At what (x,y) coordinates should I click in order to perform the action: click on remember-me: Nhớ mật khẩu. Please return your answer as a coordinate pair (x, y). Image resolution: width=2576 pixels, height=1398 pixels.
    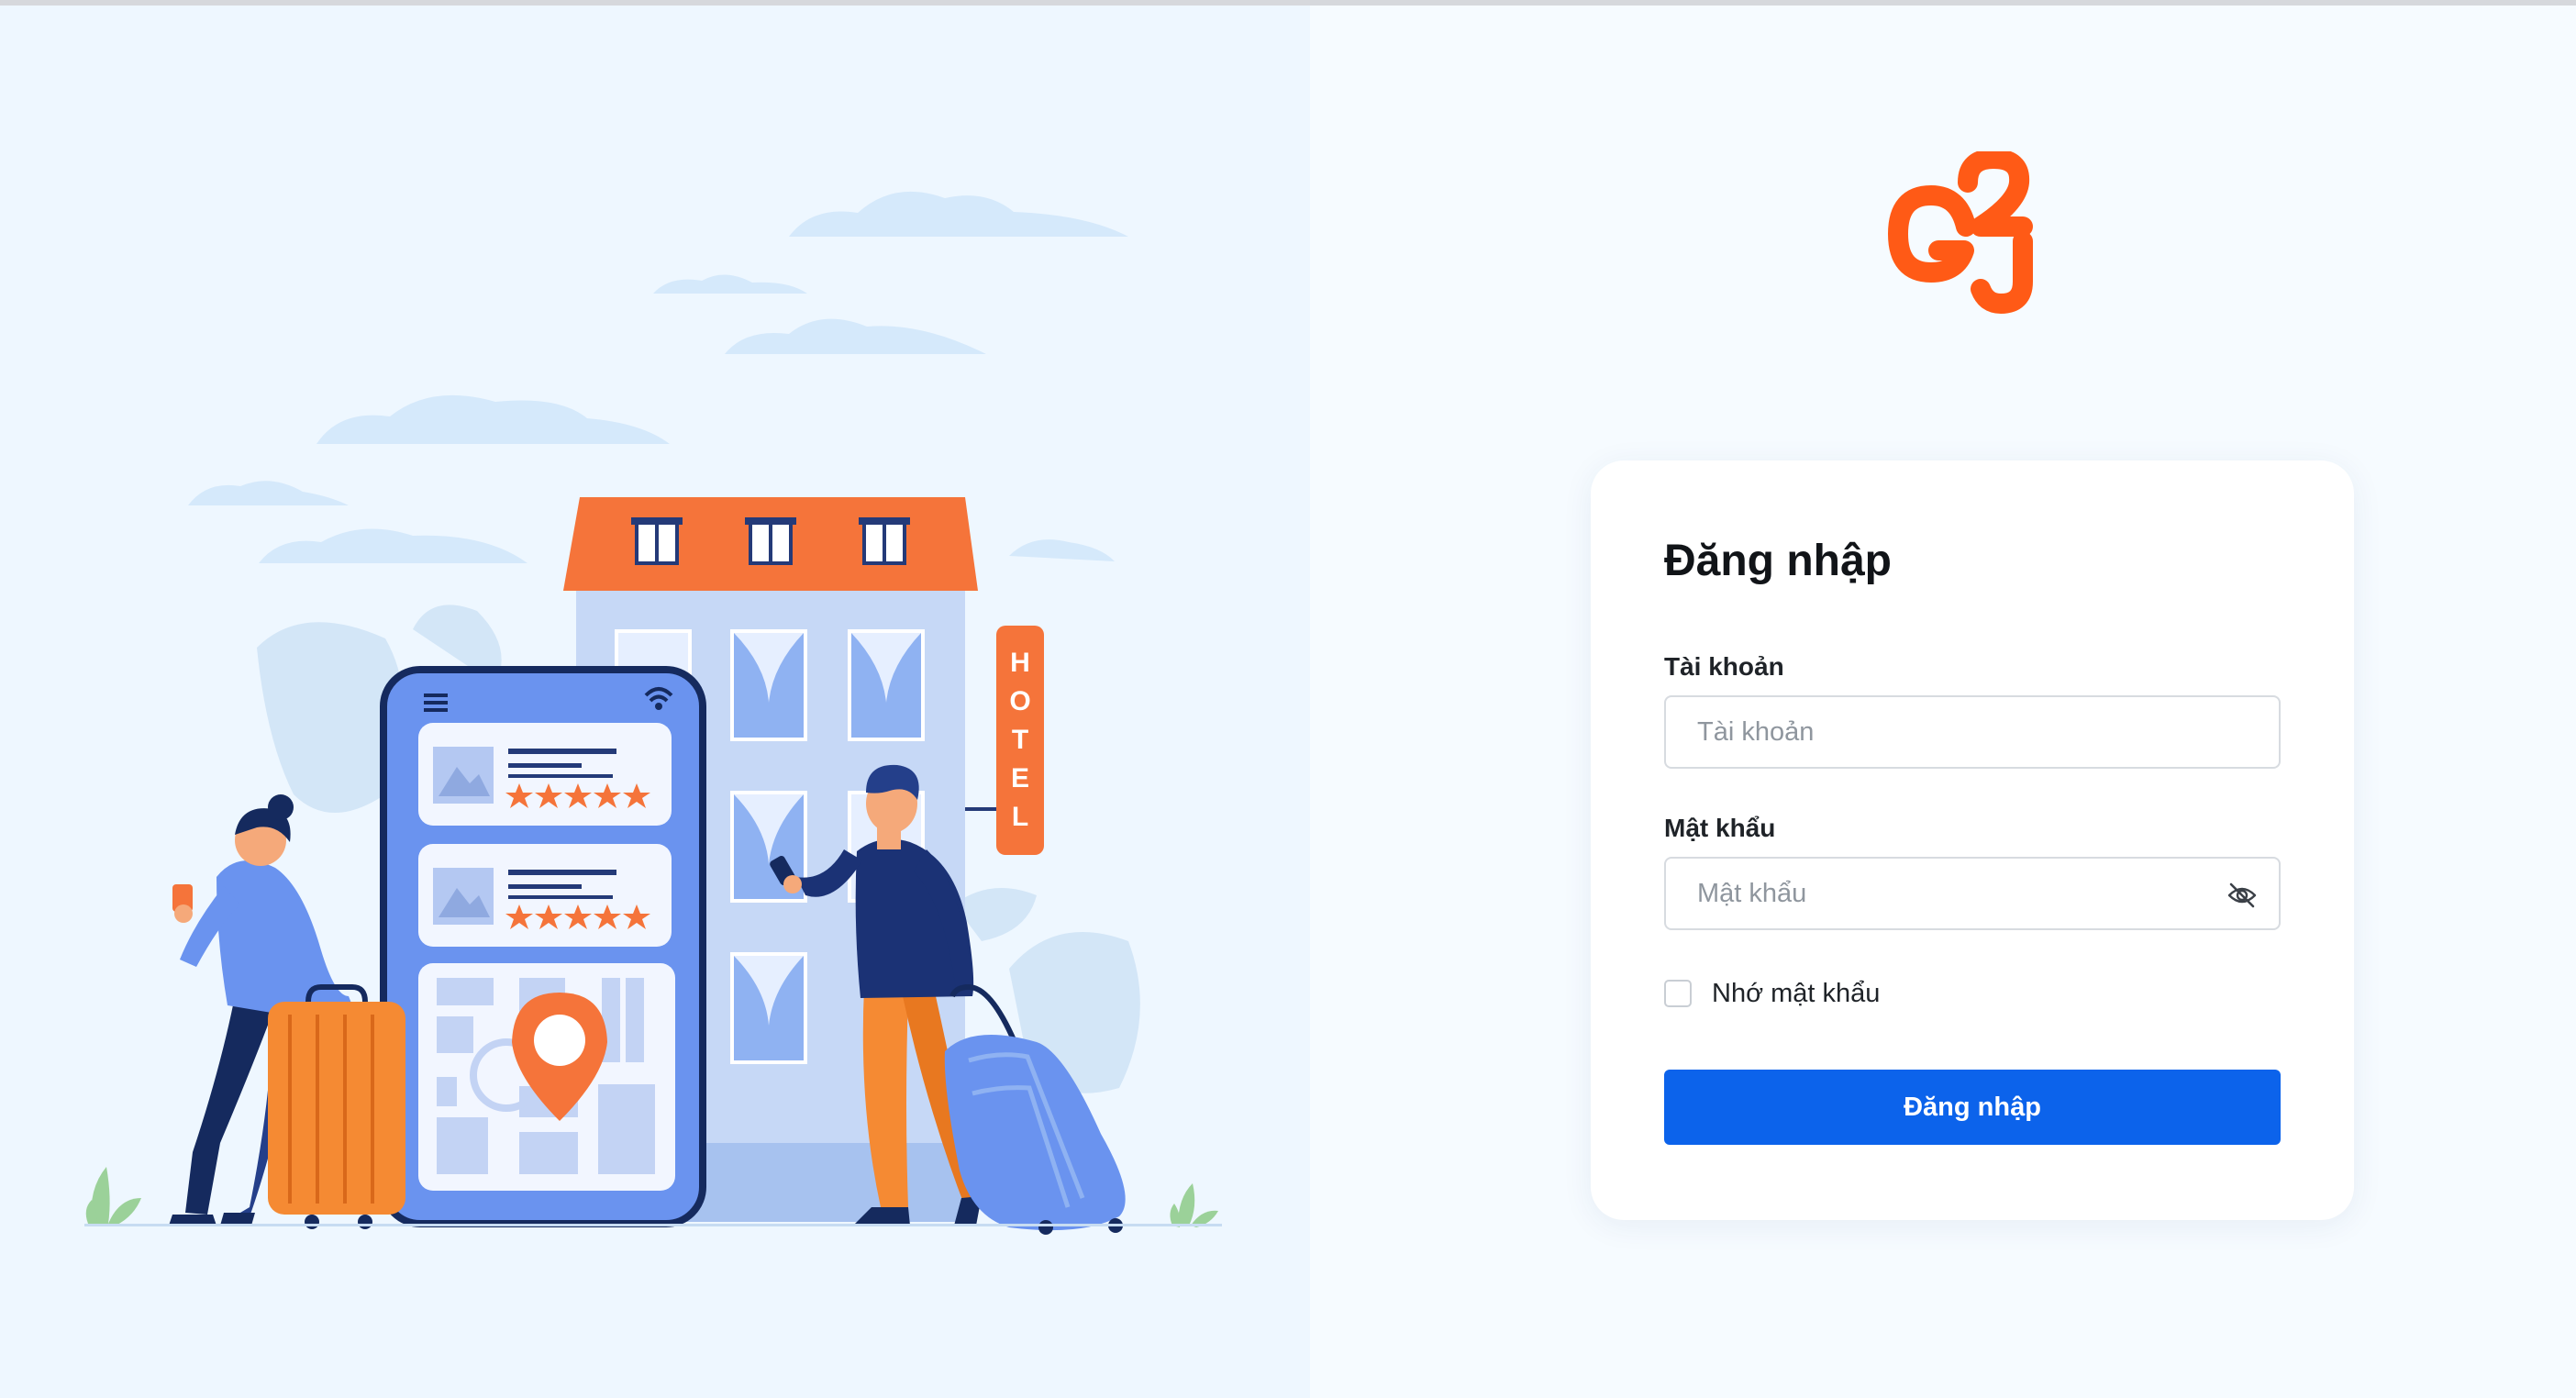
    Looking at the image, I should click on (1772, 994).